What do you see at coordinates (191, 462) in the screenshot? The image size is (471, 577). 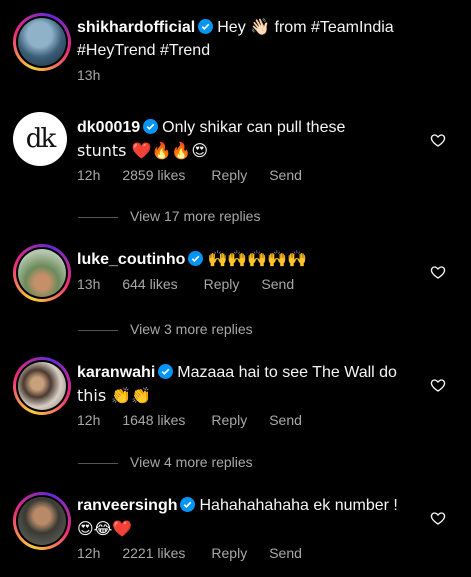 I see `view-more-label: View 4 more replies` at bounding box center [191, 462].